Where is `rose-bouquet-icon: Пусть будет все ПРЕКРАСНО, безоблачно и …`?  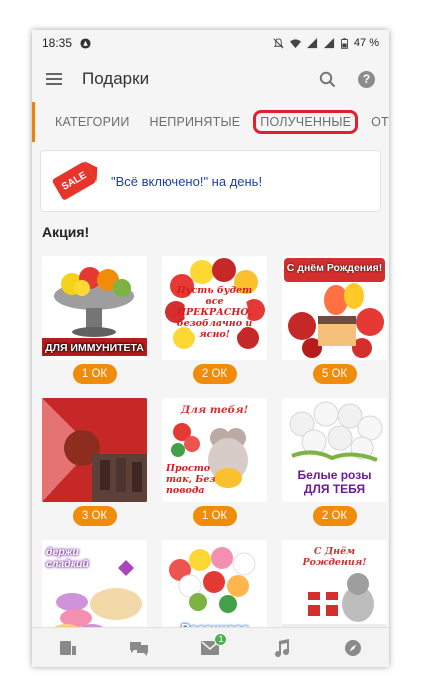 rose-bouquet-icon: Пусть будет все ПРЕКРАСНО, безоблачно и … is located at coordinates (214, 308).